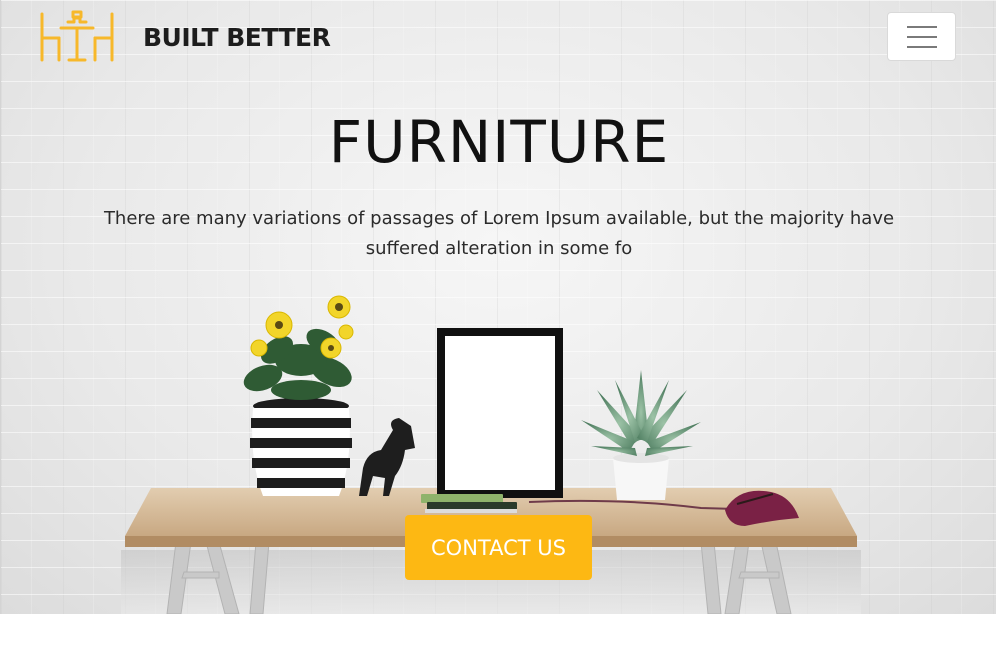 This screenshot has height=648, width=996. I want to click on menu-toggle-button, so click(921, 36).